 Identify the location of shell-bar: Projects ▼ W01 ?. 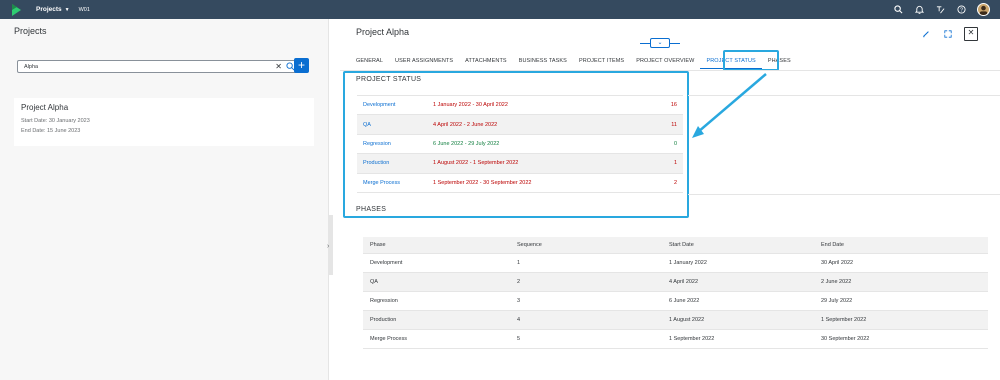
(500, 9).